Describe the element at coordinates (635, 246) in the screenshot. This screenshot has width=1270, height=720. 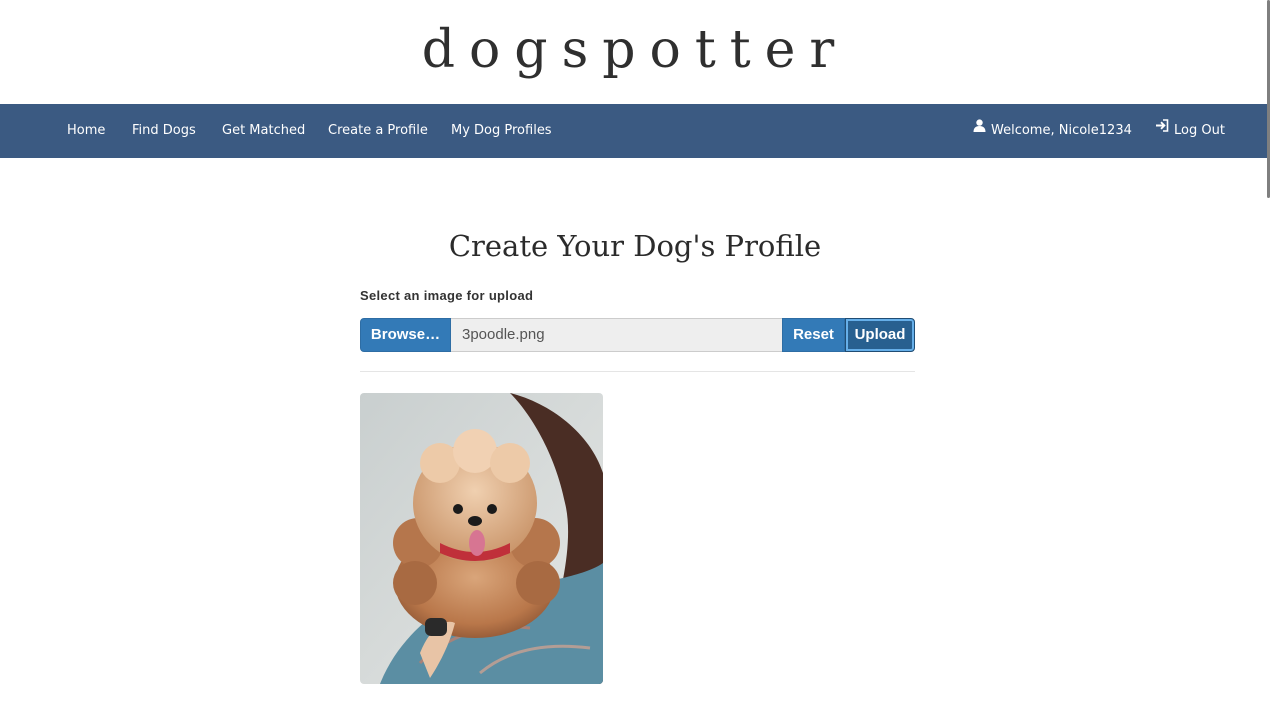
I see `page-title: Create Your Dog's Profile` at that location.